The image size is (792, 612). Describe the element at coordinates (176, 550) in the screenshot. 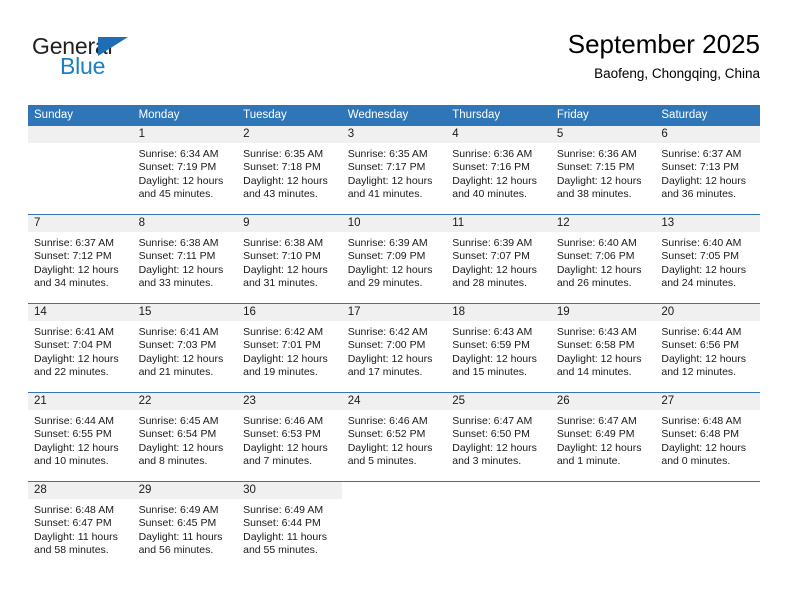

I see `daylight-minutes: and 56 minutes.` at that location.